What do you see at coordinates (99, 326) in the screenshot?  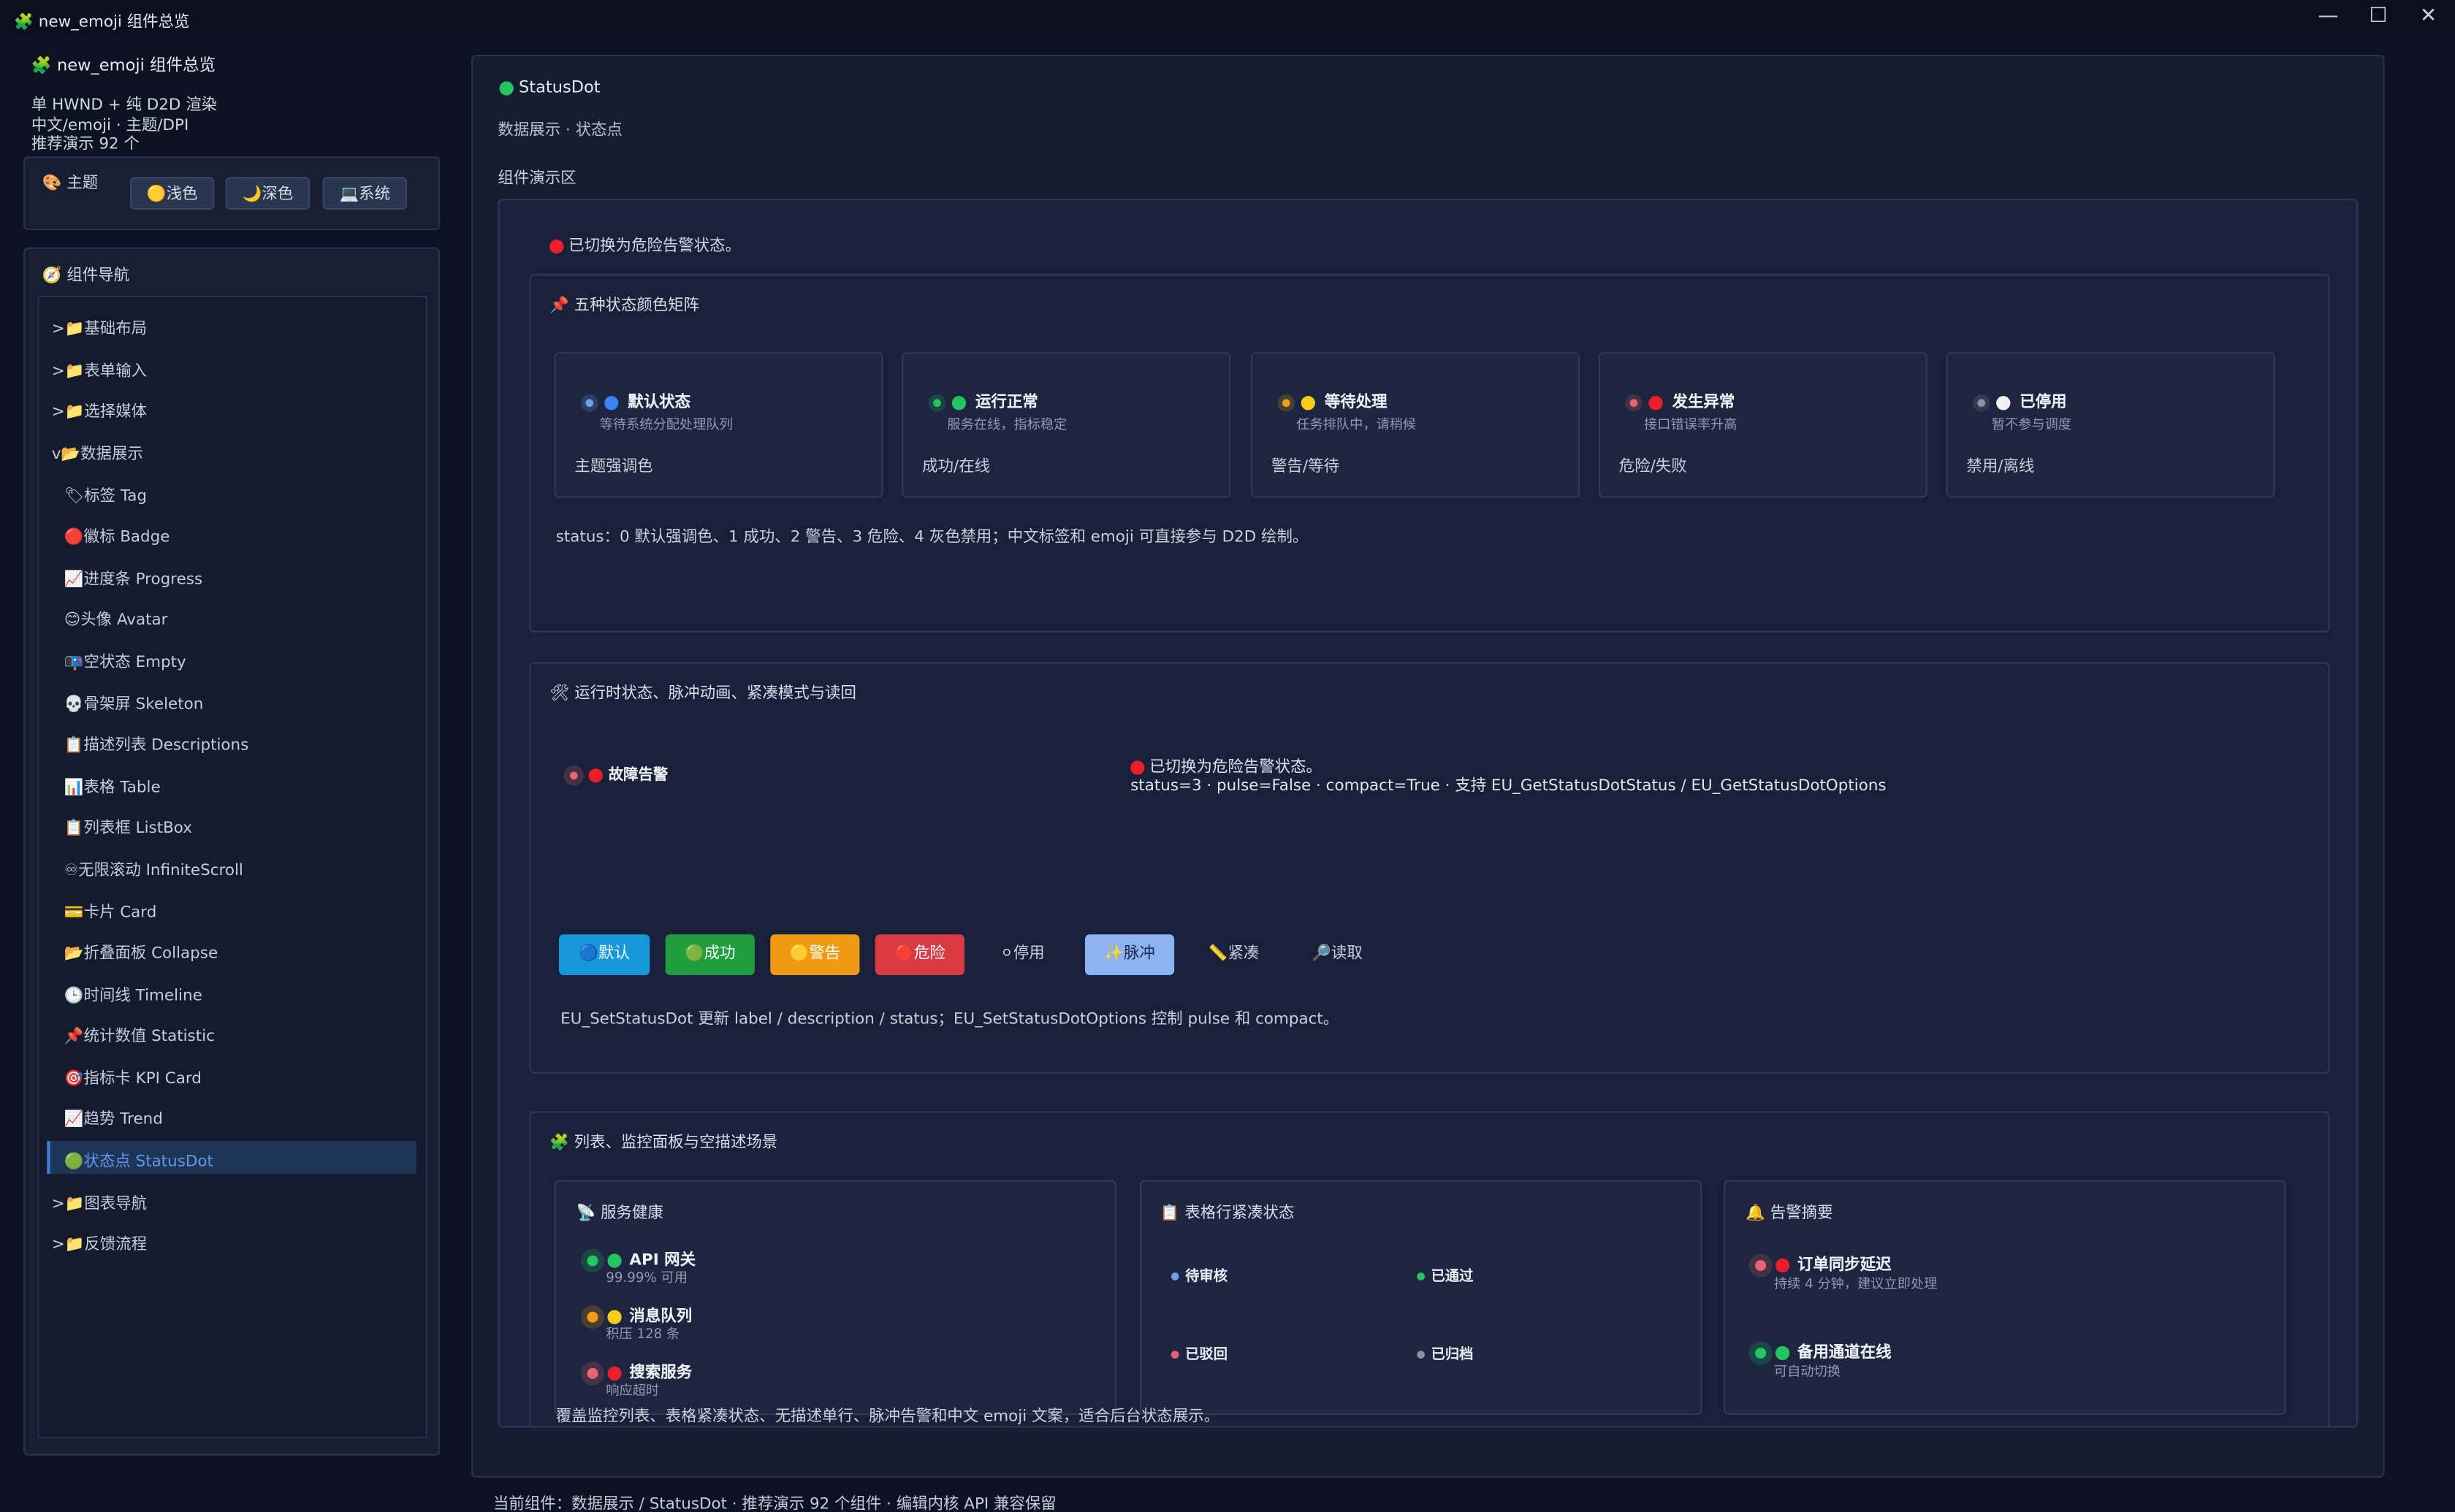 I see `nav-group-basic-layout: >📁基础布局` at bounding box center [99, 326].